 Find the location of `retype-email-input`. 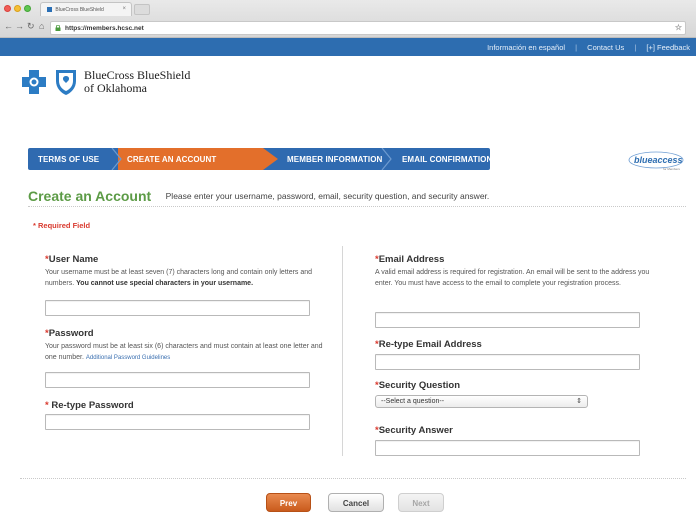

retype-email-input is located at coordinates (507, 362).